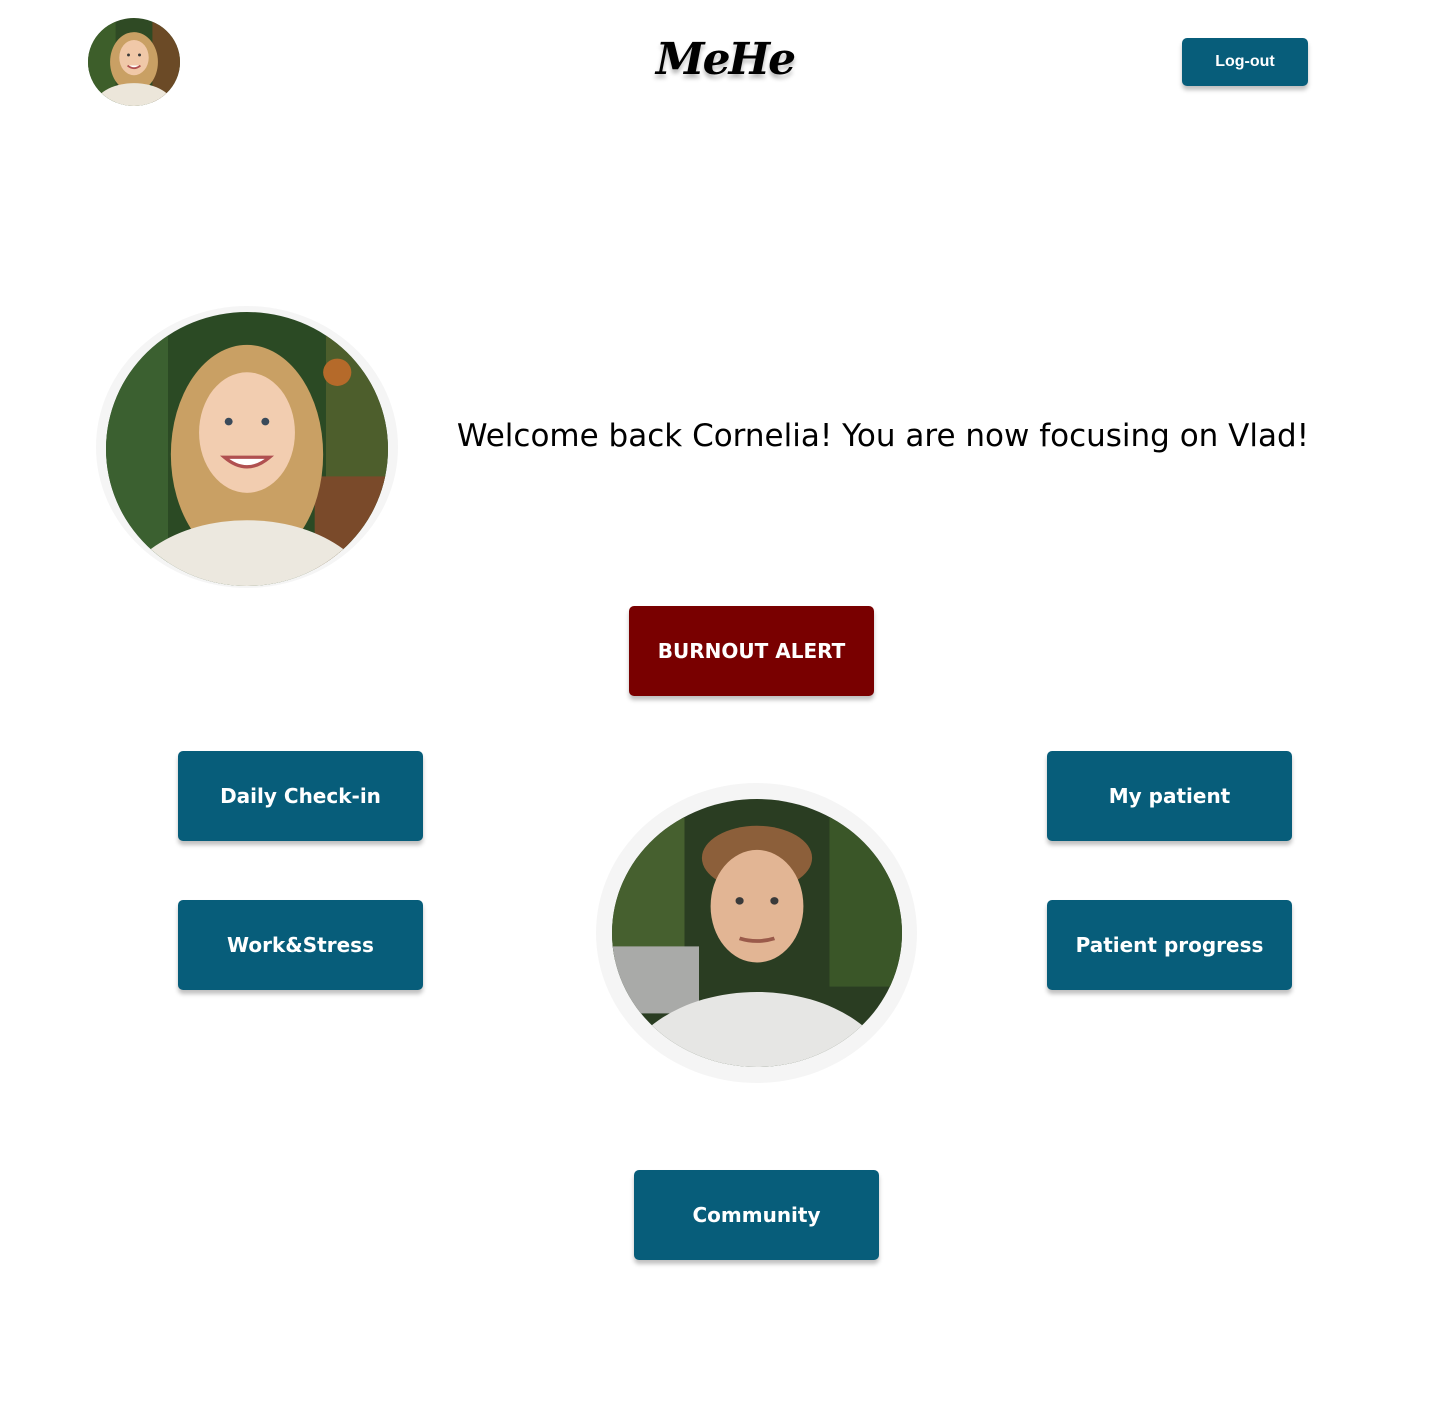 Image resolution: width=1440 pixels, height=1421 pixels. I want to click on my-patient-button: My patient, so click(1169, 796).